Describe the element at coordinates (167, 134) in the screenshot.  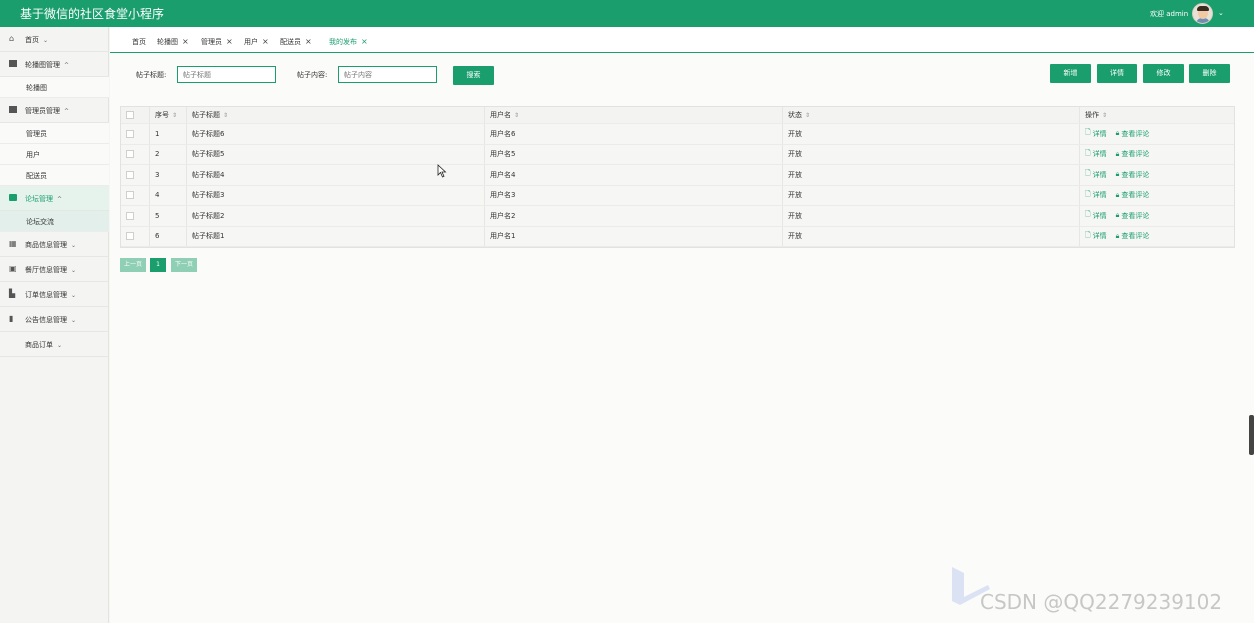
I see `row-index: 1` at that location.